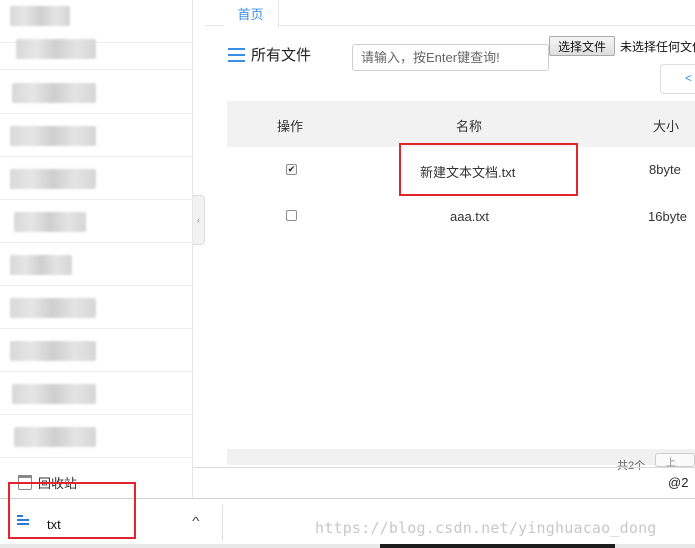 The height and width of the screenshot is (548, 695). Describe the element at coordinates (281, 55) in the screenshot. I see `section-title-label: 所有文件` at that location.